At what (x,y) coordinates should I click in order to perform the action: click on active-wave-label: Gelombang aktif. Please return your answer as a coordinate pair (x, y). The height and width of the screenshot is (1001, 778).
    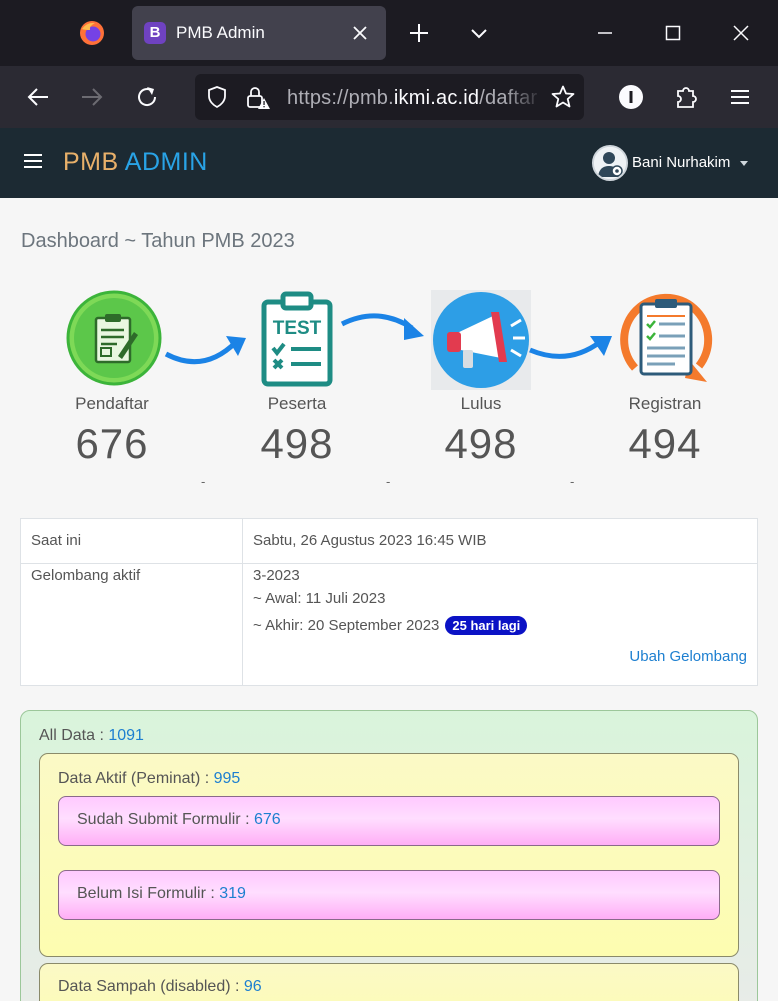
    Looking at the image, I should click on (131, 624).